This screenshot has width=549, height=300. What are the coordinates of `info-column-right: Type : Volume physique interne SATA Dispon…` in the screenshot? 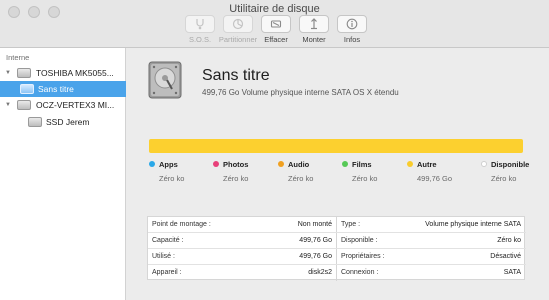 It's located at (431, 249).